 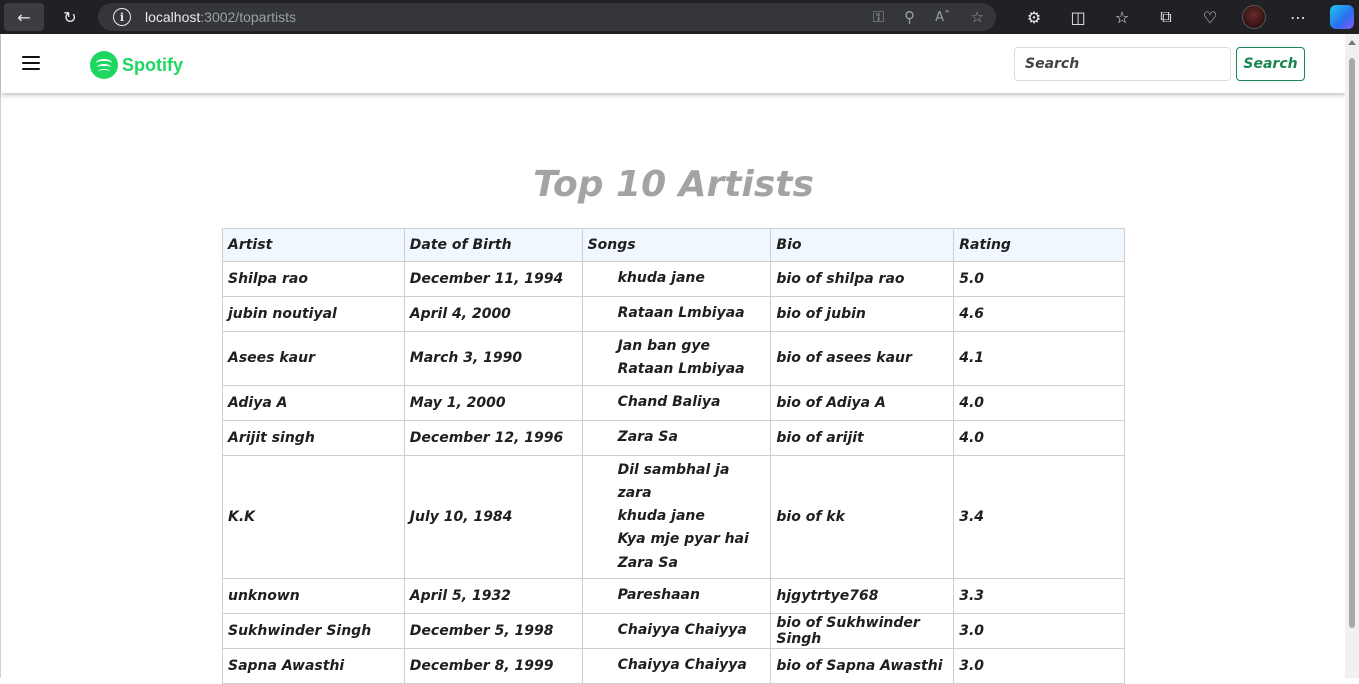 I want to click on split-screen-icon: ◫, so click(x=1078, y=17).